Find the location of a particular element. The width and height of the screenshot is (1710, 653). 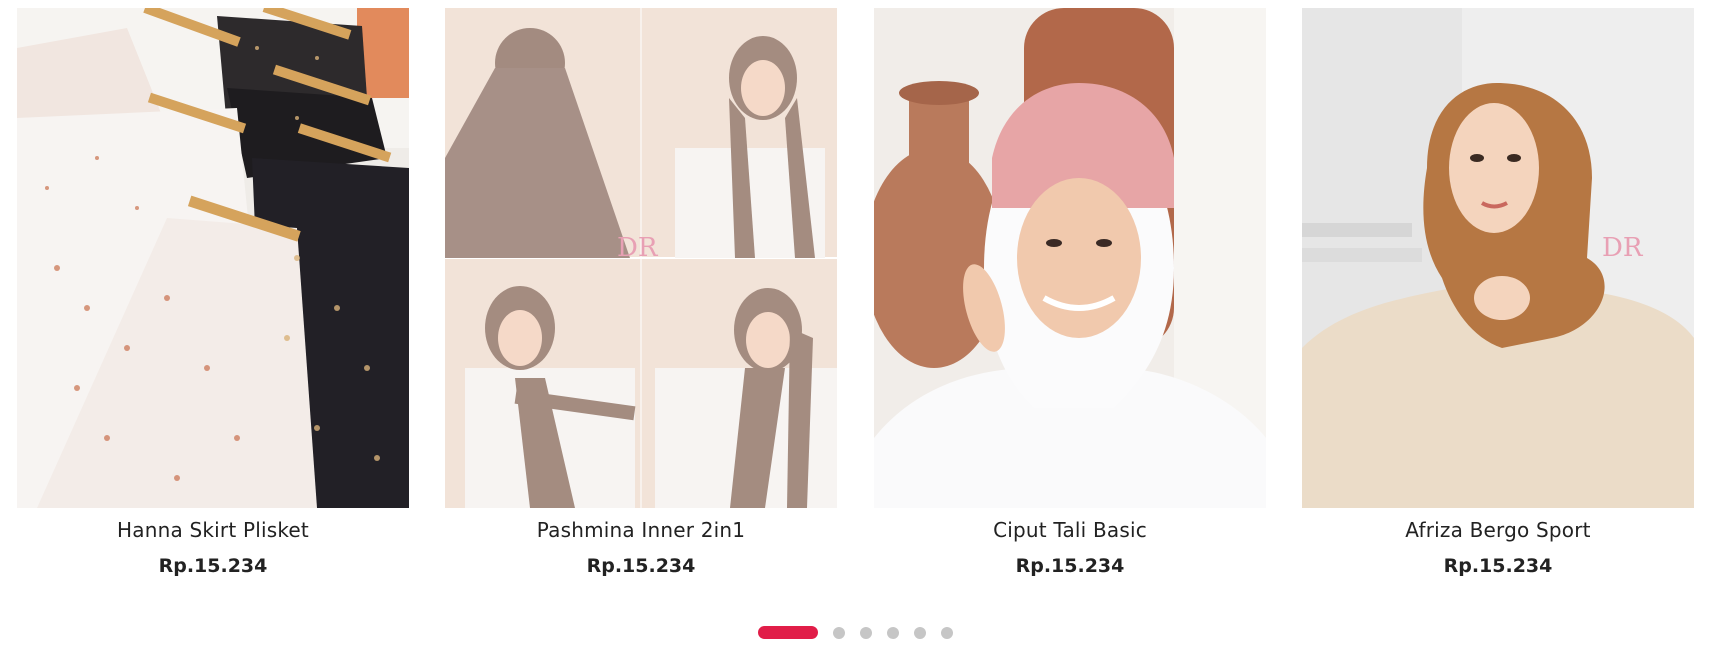

carousel-pagination is located at coordinates (855, 632).